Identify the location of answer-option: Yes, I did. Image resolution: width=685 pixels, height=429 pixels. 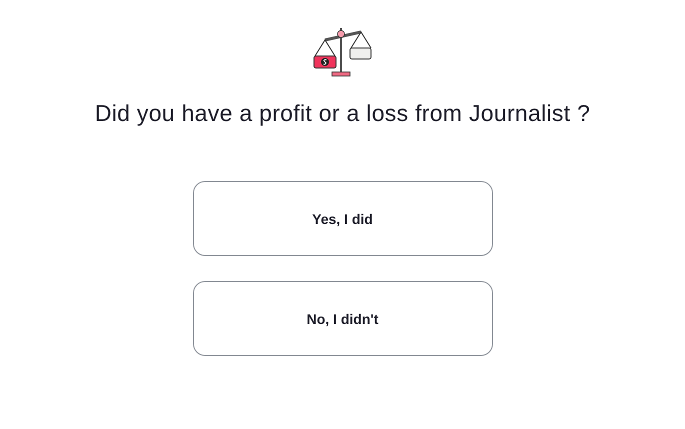
(342, 218).